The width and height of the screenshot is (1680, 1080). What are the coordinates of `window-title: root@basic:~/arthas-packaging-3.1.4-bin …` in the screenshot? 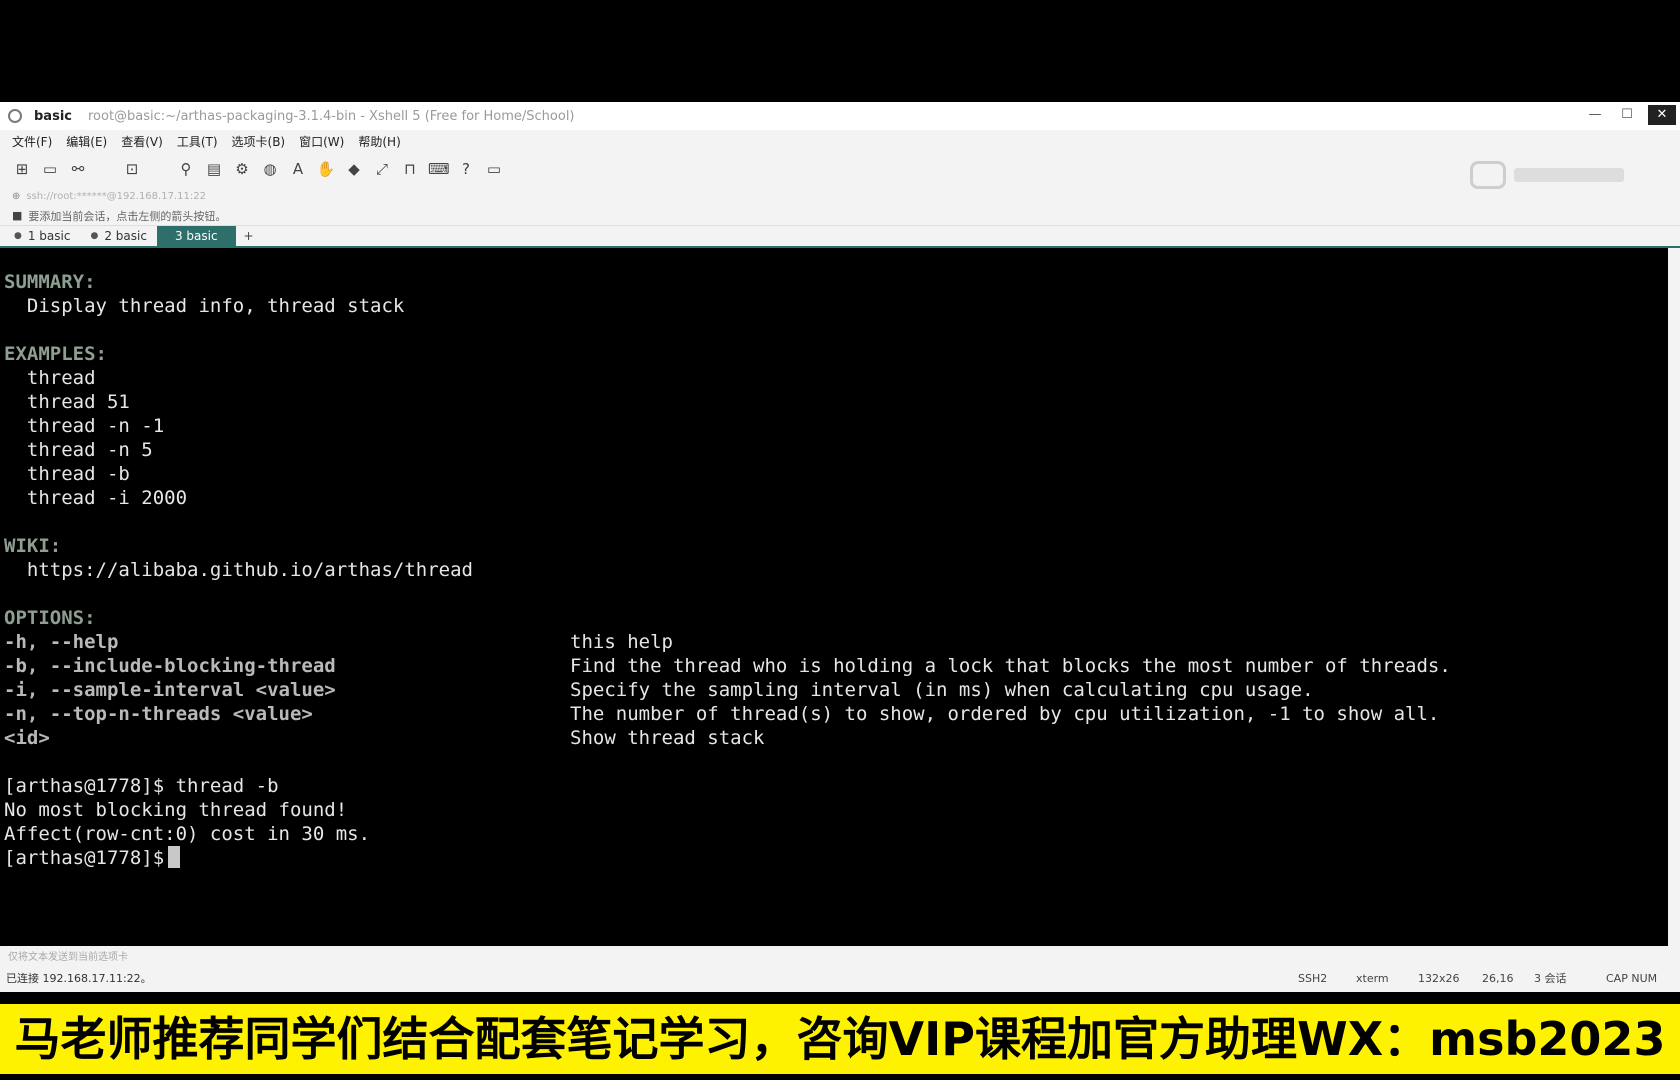 It's located at (331, 116).